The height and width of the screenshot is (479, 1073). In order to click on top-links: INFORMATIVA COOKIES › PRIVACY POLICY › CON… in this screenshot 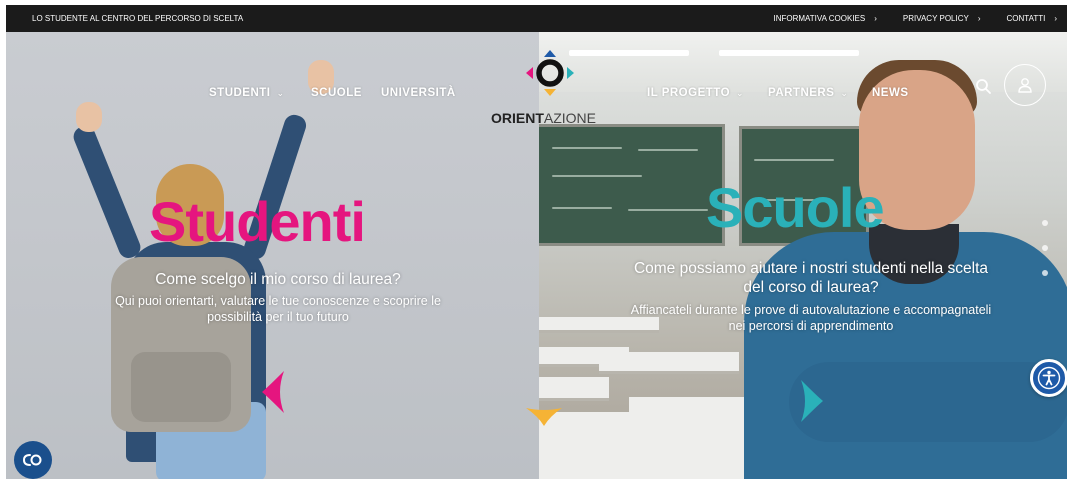, I will do `click(916, 18)`.